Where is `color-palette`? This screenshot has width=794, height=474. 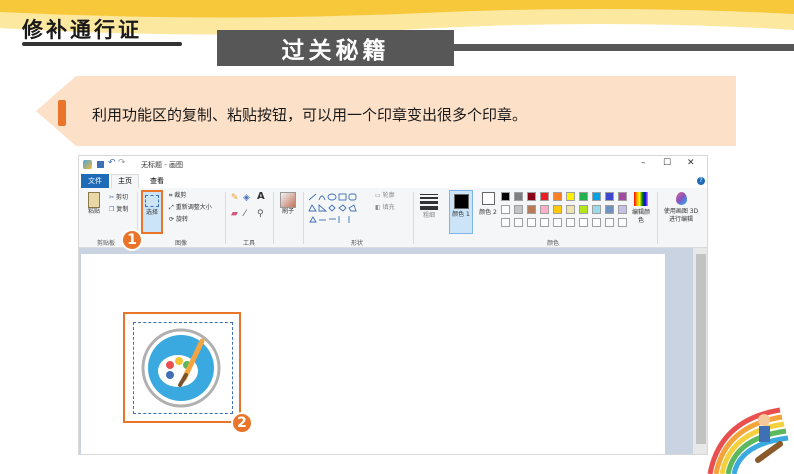
color-palette is located at coordinates (566, 212).